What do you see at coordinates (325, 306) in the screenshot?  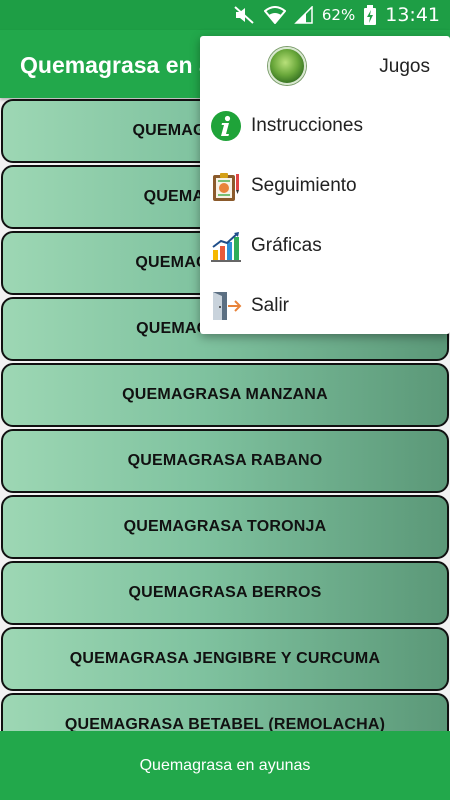 I see `menu-item-salir: Salir` at bounding box center [325, 306].